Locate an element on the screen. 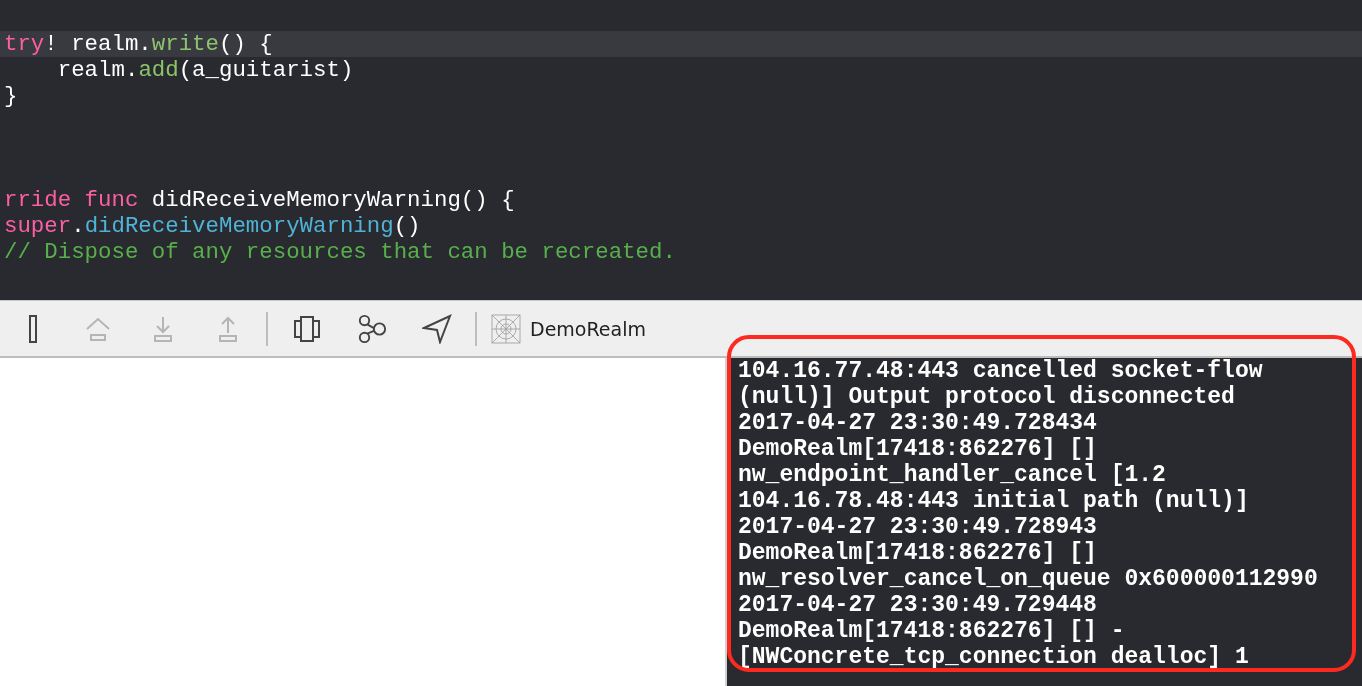  code-line: } is located at coordinates (11, 96).